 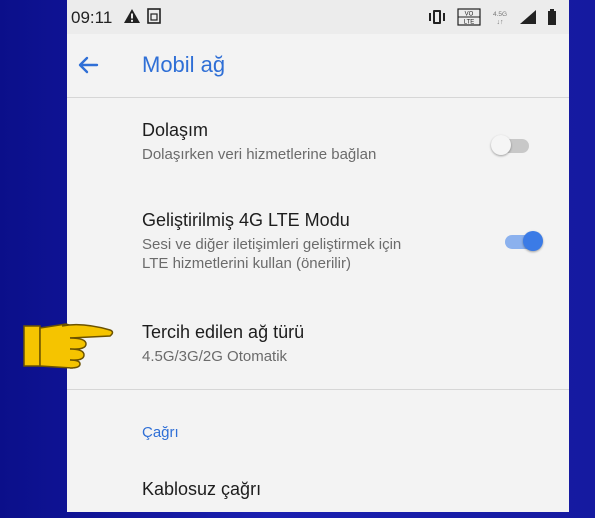 I want to click on back-arrow-icon, so click(x=88, y=65).